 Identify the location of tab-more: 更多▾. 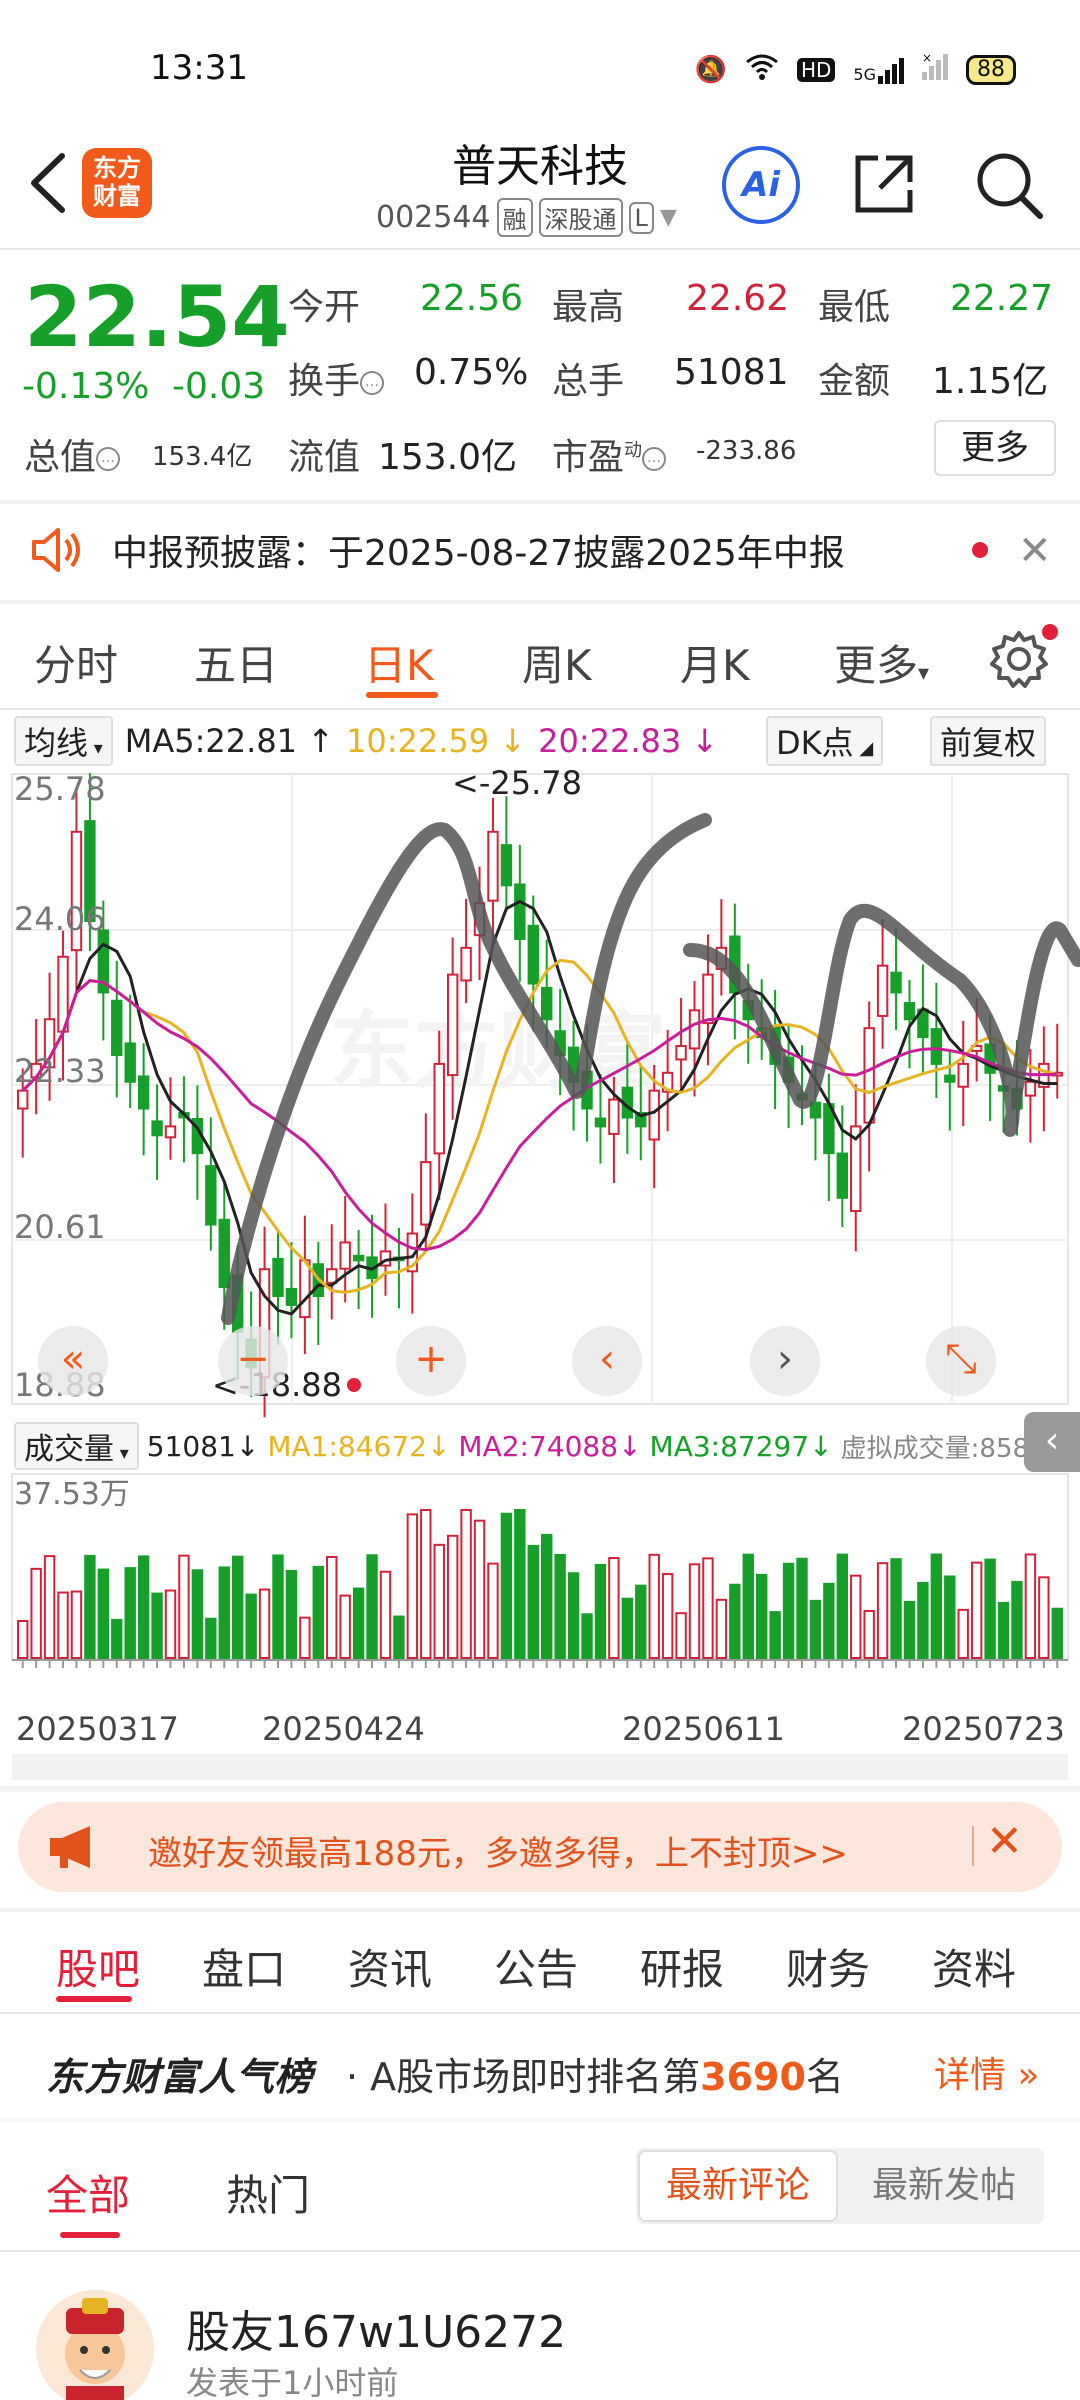
(881, 662).